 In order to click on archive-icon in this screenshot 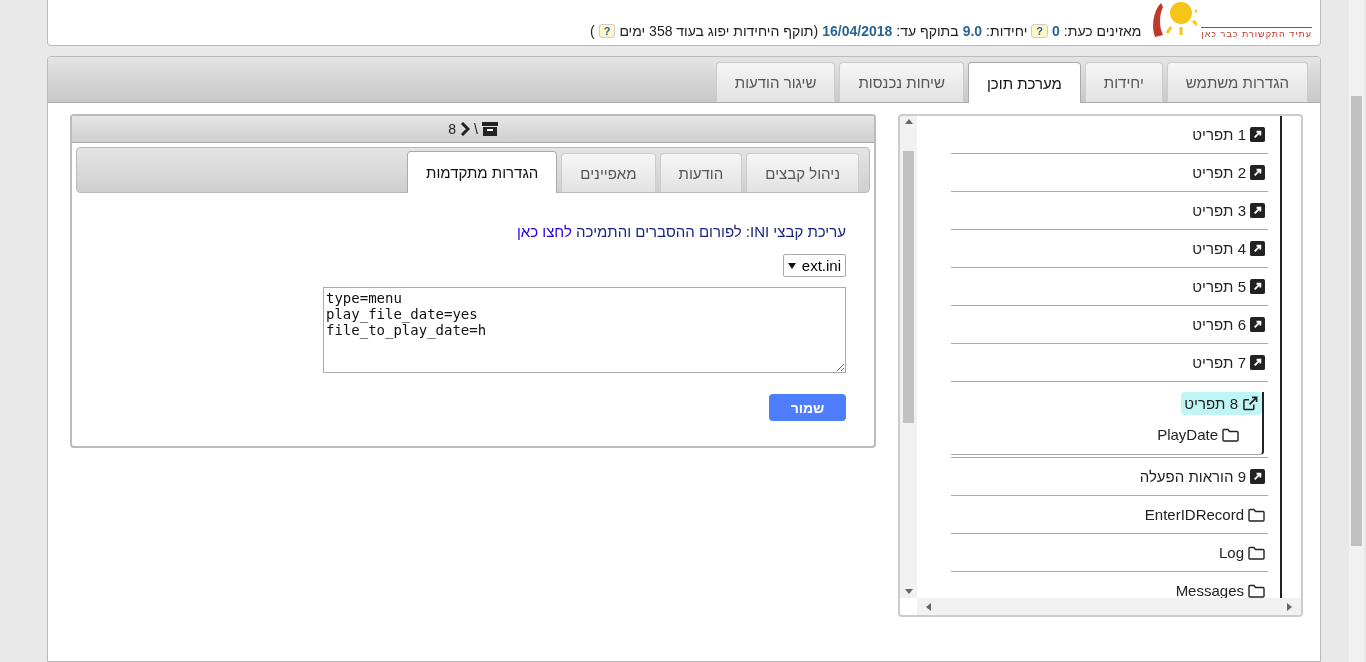, I will do `click(489, 129)`.